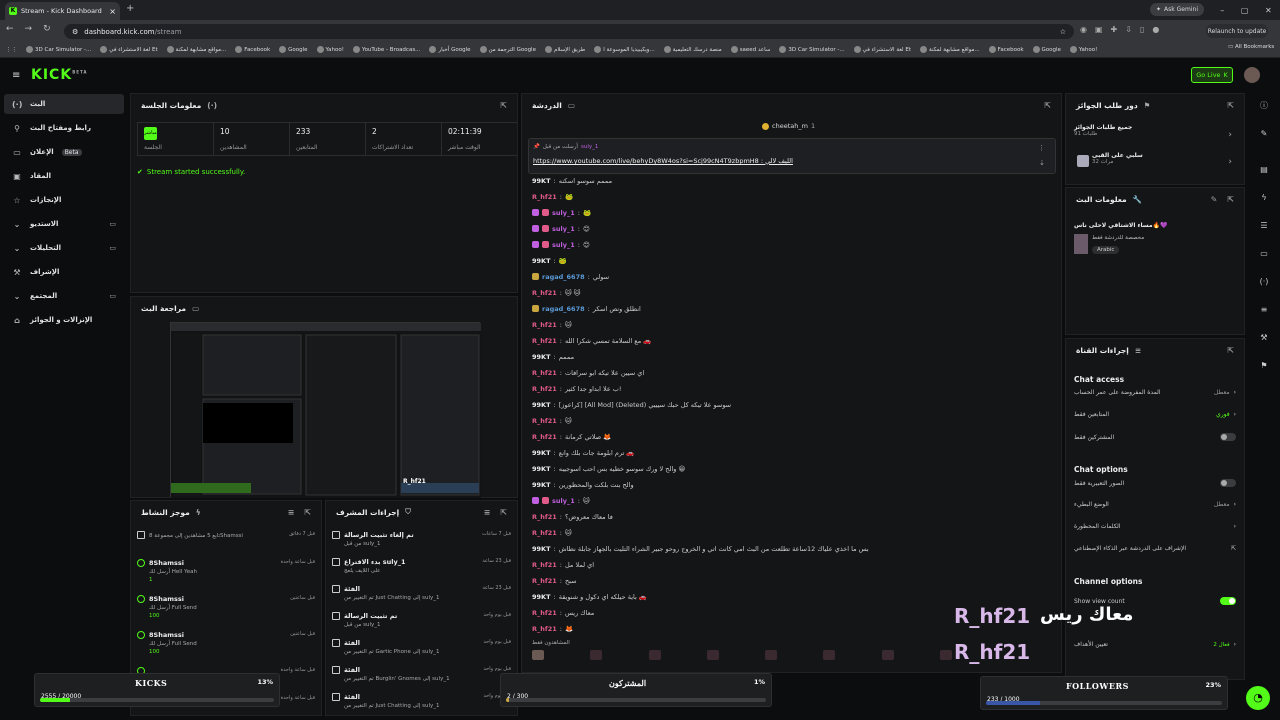  Describe the element at coordinates (47, 29) in the screenshot. I see `reload-icon: ↻` at that location.